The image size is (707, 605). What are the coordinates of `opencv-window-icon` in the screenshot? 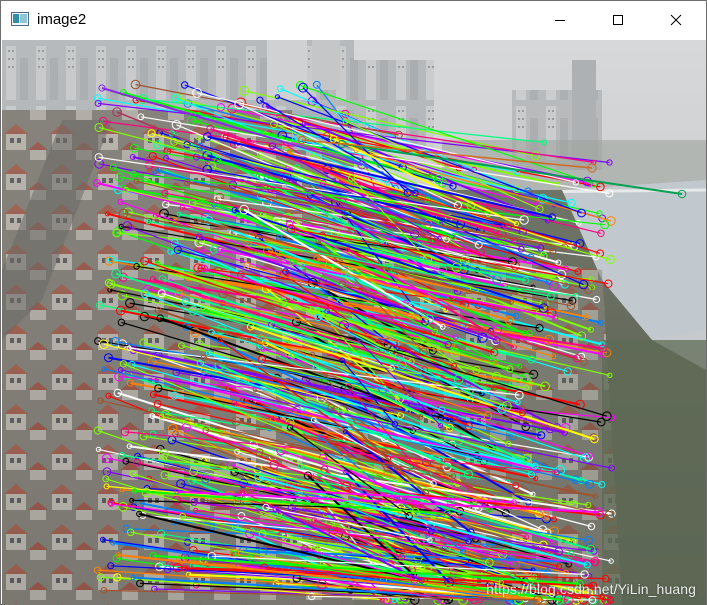 It's located at (20, 19).